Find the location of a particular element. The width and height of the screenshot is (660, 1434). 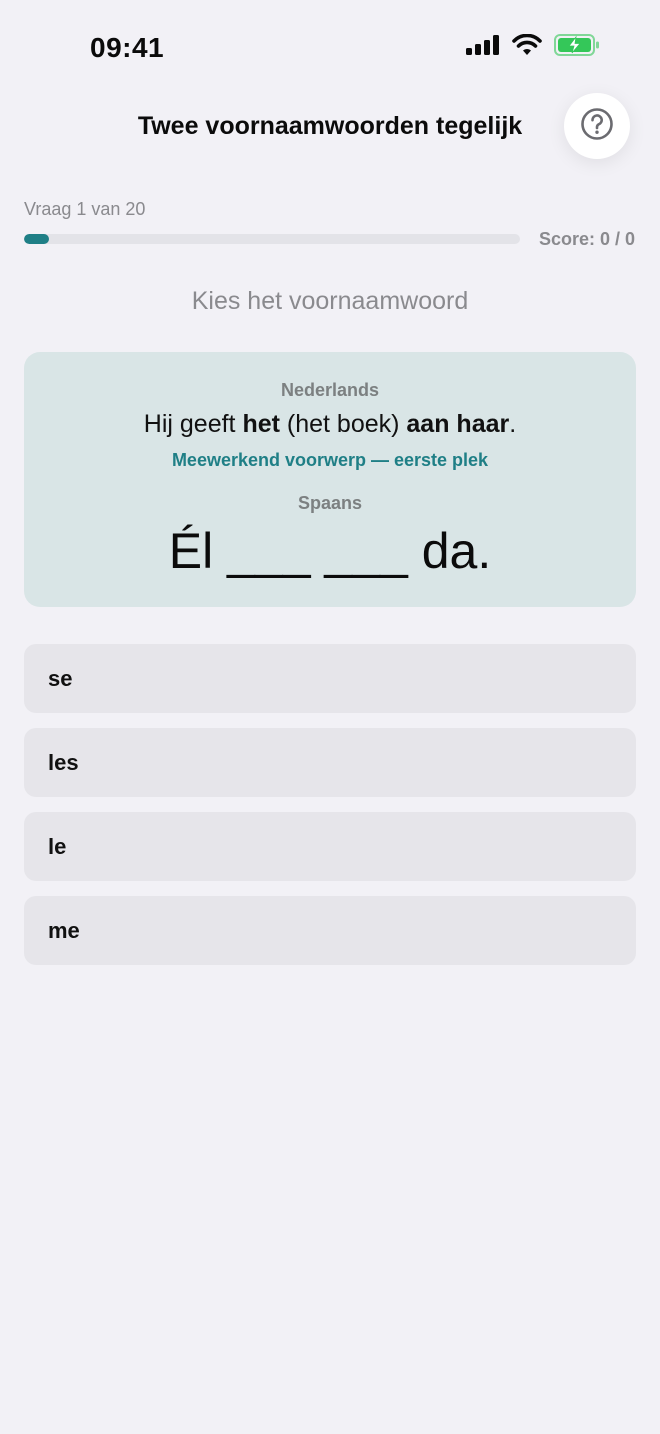

status-time: 09:41 is located at coordinates (127, 47).